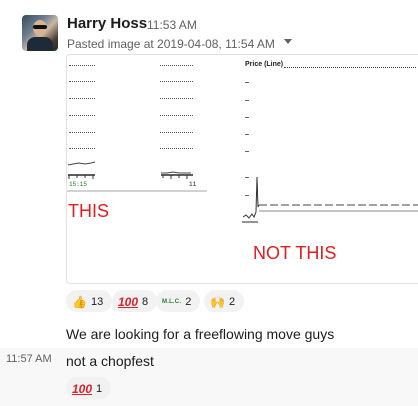 The height and width of the screenshot is (406, 418). What do you see at coordinates (145, 302) in the screenshot?
I see `reaction-count: 8` at bounding box center [145, 302].